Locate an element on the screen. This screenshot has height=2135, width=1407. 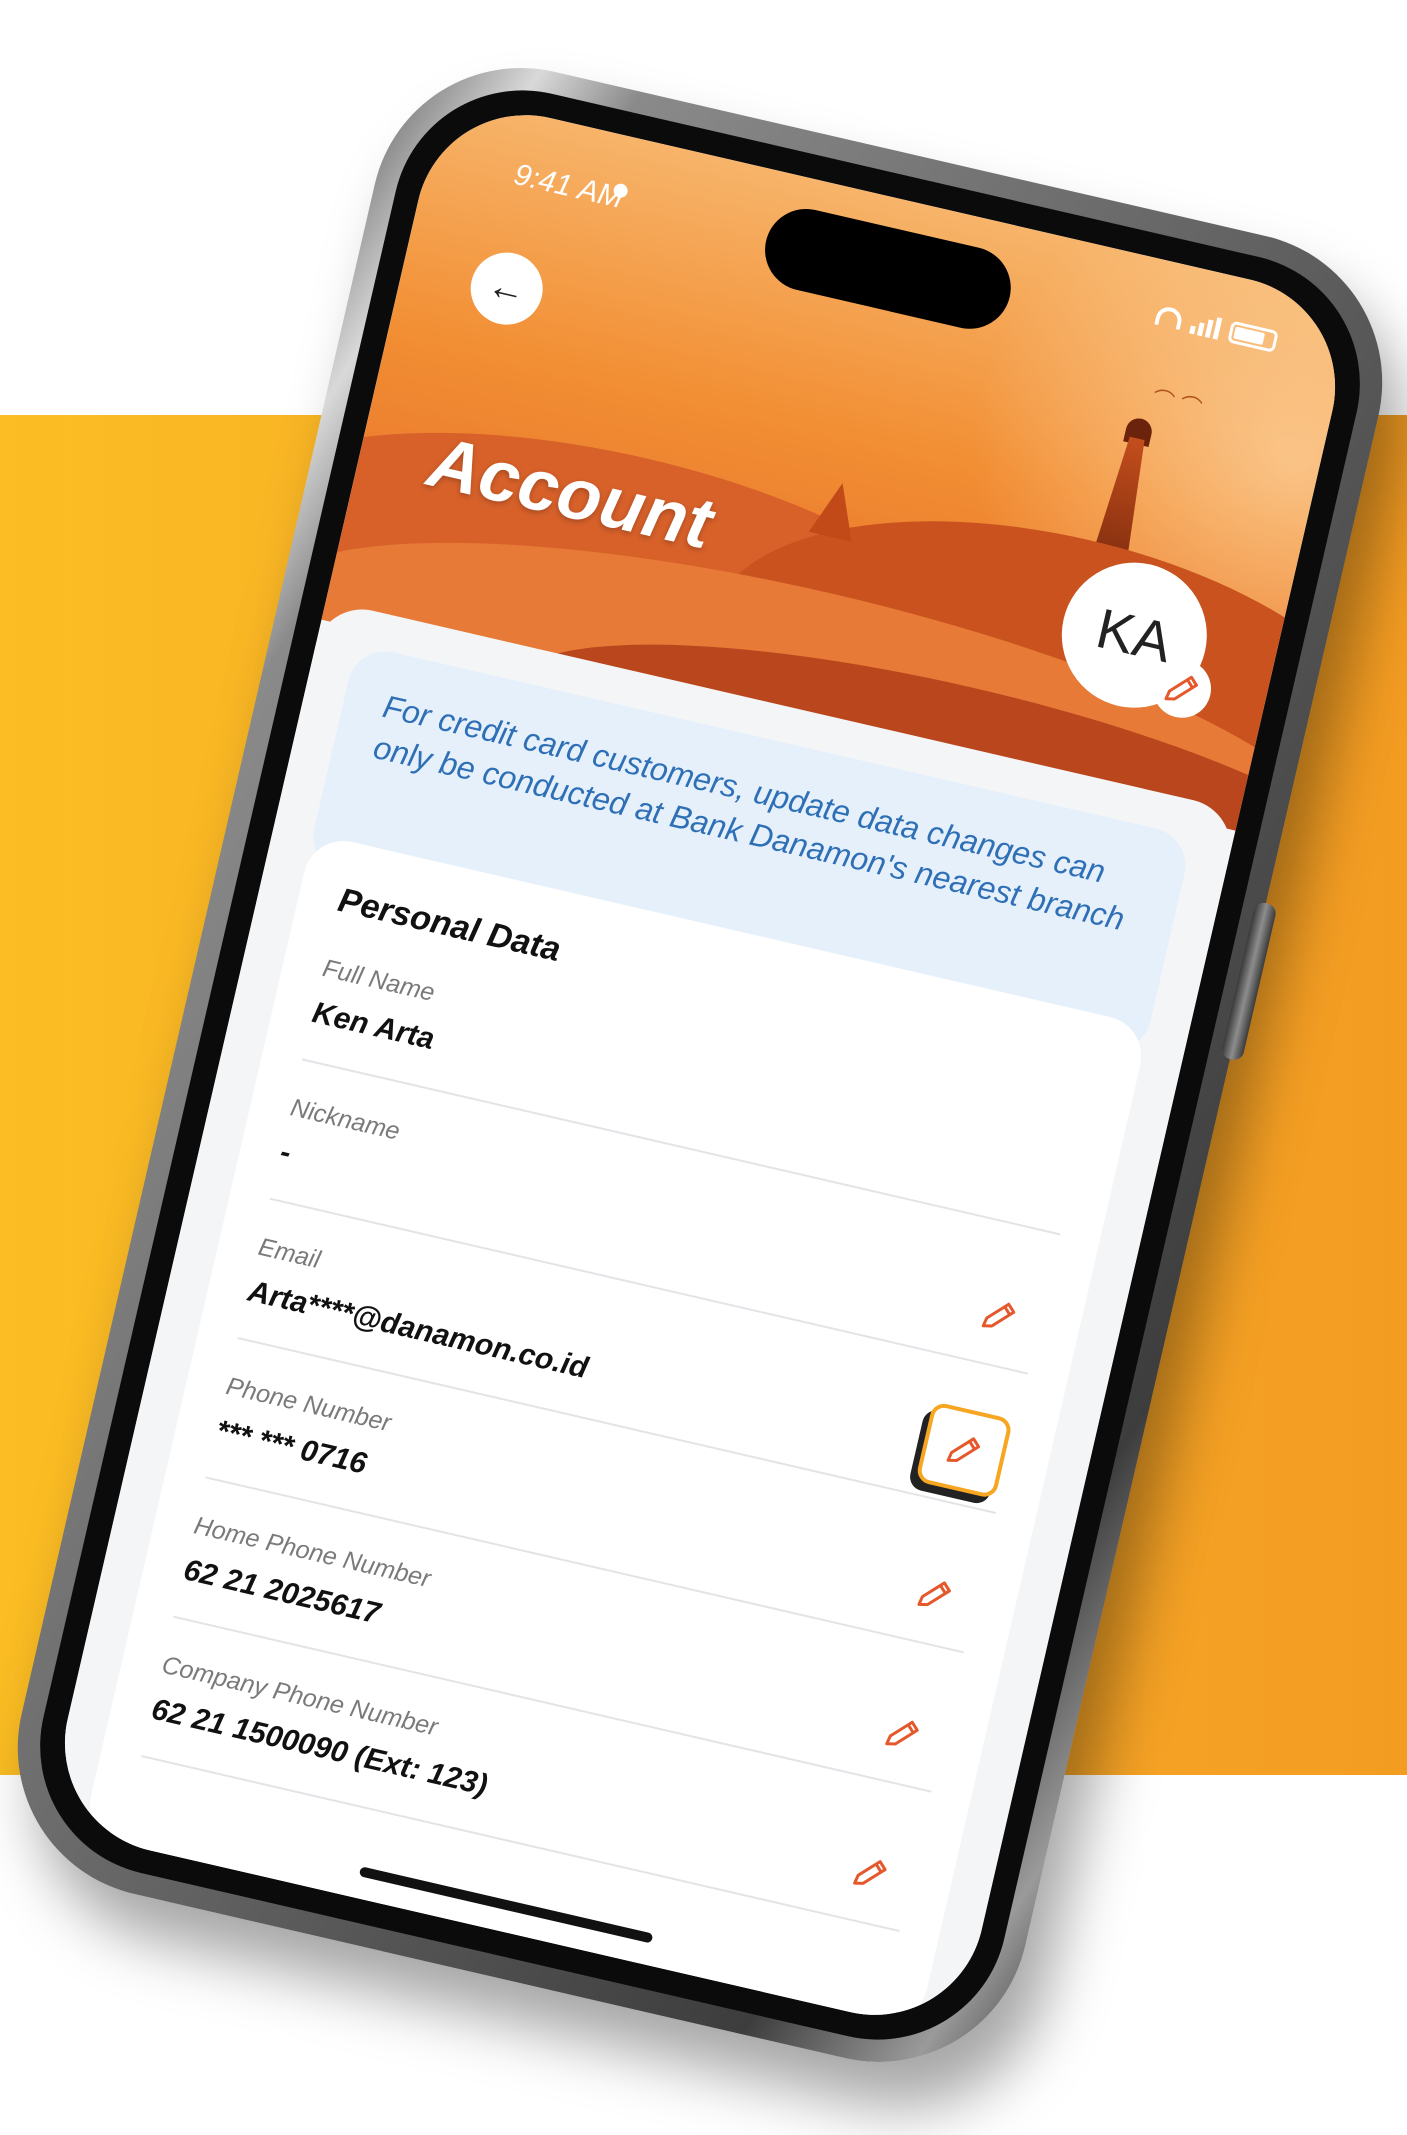
back-button: ← is located at coordinates (506, 288).